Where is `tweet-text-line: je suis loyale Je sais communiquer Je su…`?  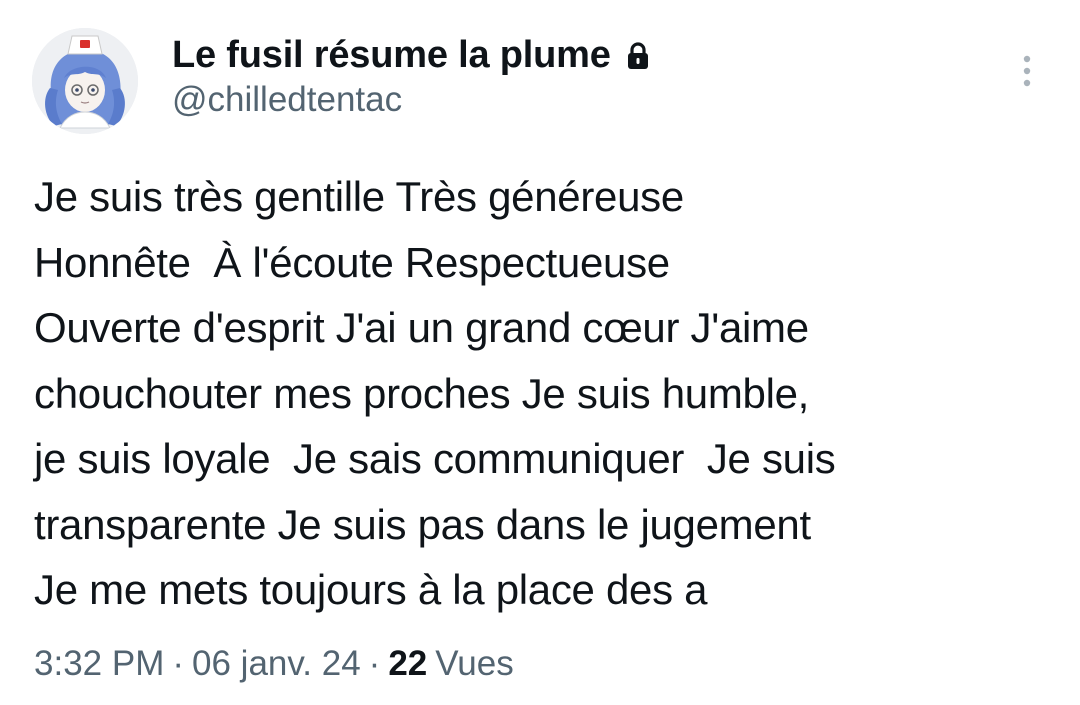
tweet-text-line: je suis loyale Je sais communiquer Je su… is located at coordinates (435, 458).